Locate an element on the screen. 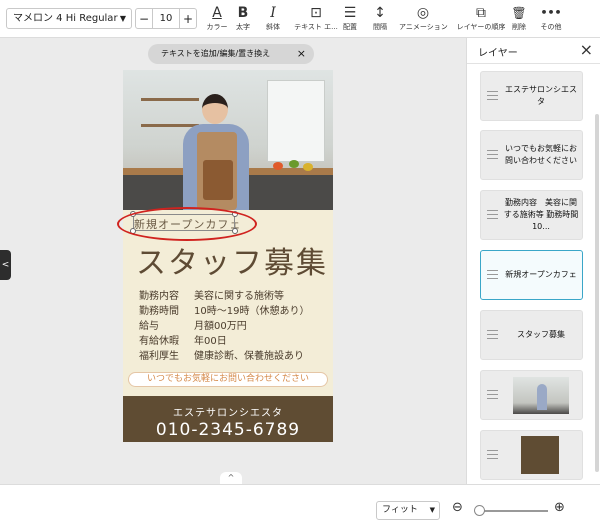  spacing-button: ↕ 間隔 is located at coordinates (380, 18).